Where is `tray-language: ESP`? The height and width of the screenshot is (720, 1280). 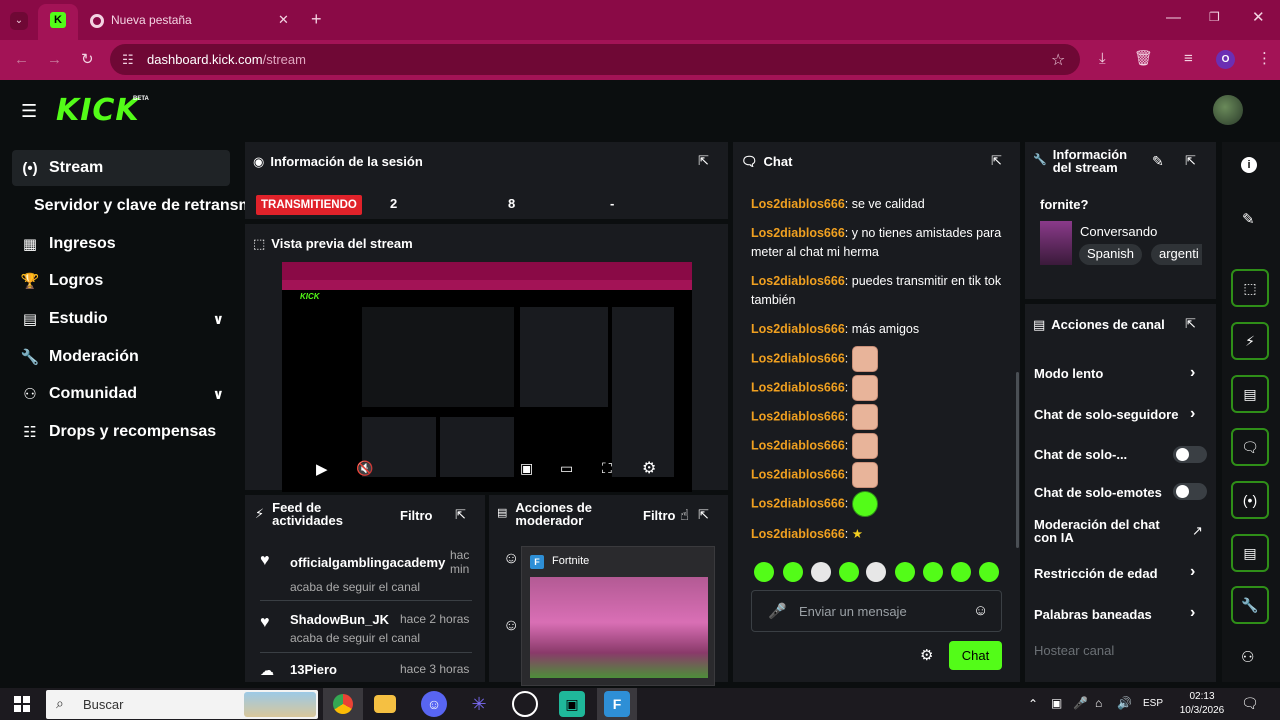
tray-language: ESP is located at coordinates (1153, 703).